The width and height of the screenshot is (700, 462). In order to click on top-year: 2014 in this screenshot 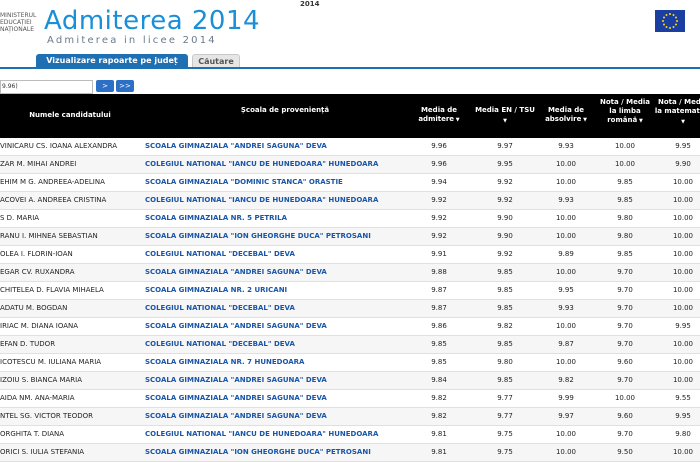, I will do `click(310, 4)`.